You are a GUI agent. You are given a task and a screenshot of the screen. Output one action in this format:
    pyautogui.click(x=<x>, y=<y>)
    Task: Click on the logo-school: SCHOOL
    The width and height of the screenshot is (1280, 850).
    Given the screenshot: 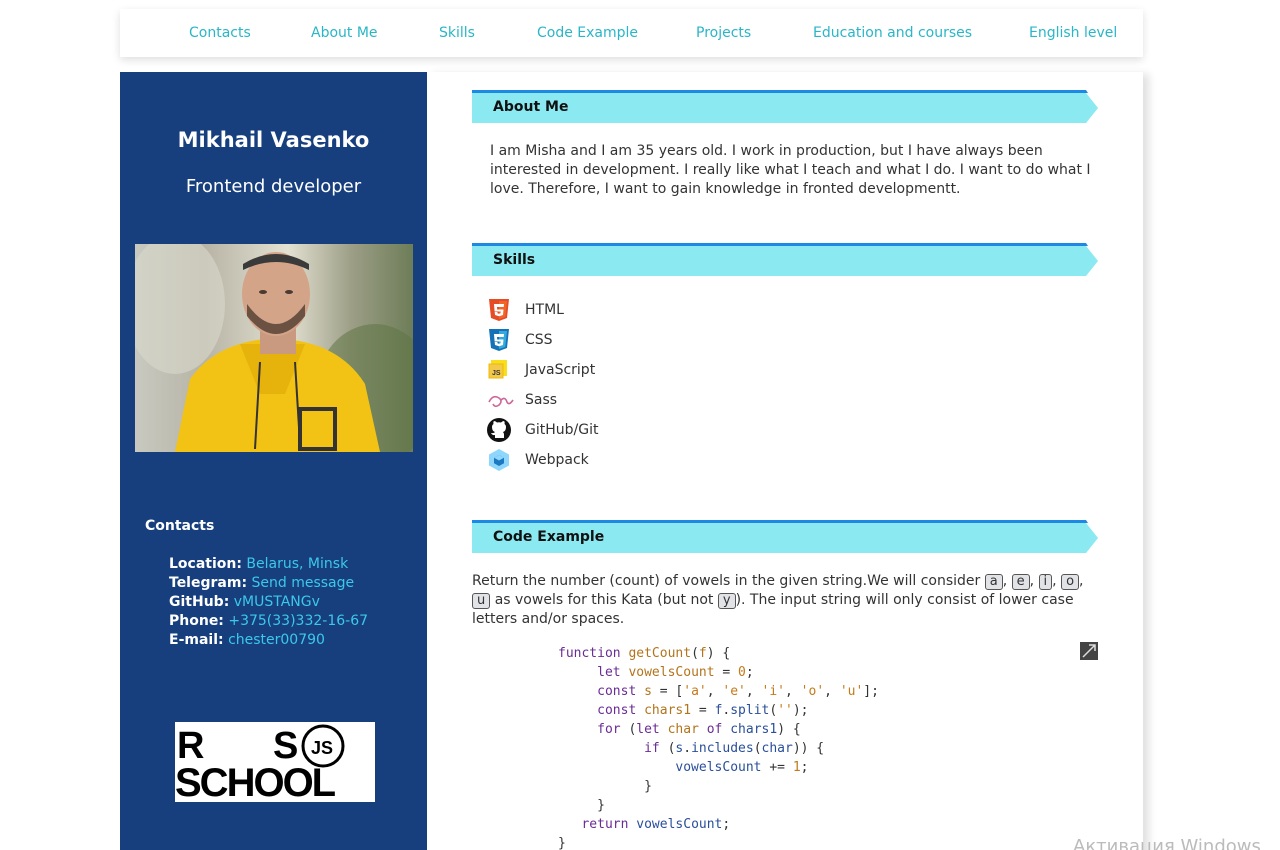 What is the action you would take?
    pyautogui.click(x=255, y=781)
    